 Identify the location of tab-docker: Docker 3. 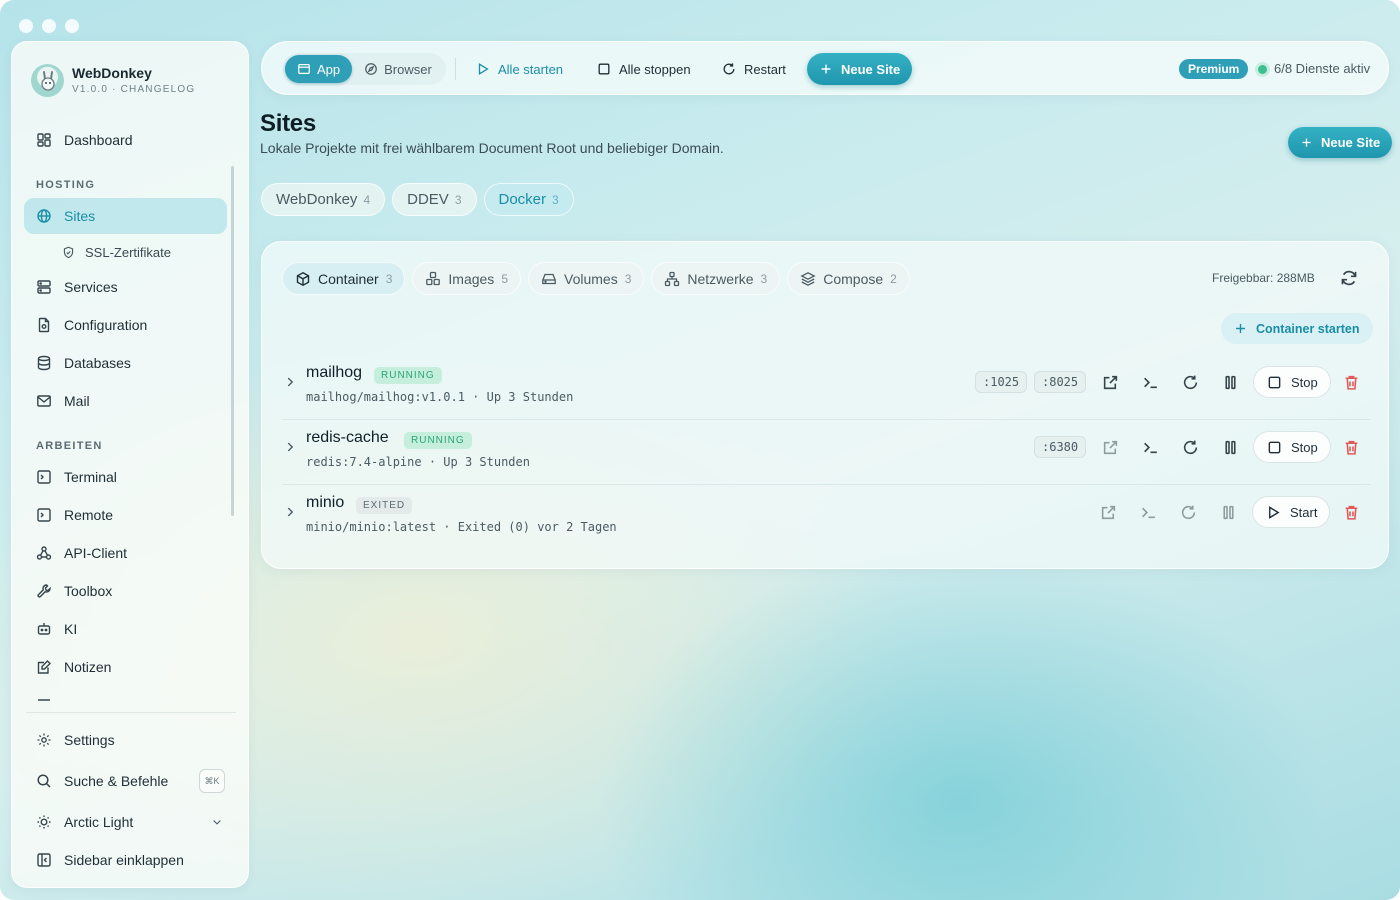
(528, 199).